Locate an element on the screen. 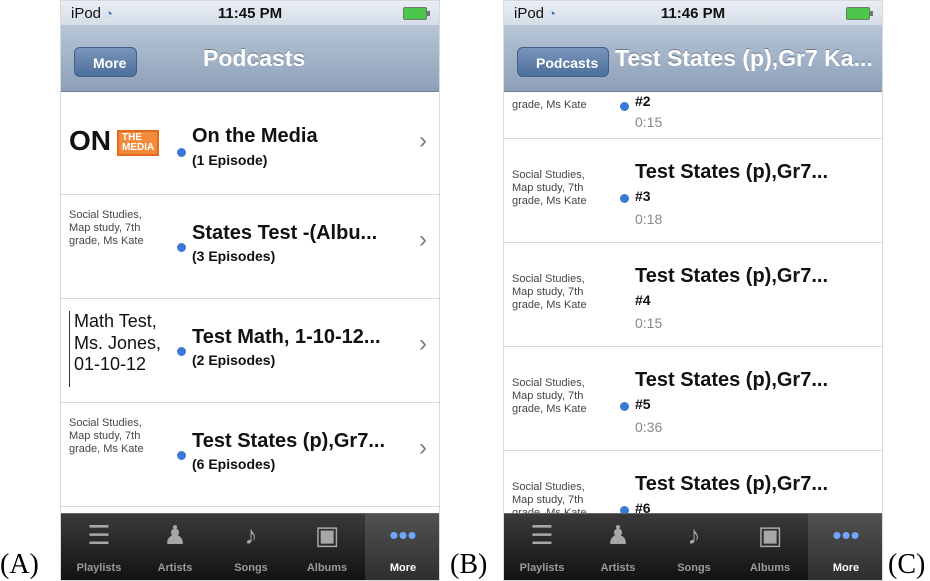 This screenshot has height=581, width=930. episode-count: (1 Episode) is located at coordinates (230, 160).